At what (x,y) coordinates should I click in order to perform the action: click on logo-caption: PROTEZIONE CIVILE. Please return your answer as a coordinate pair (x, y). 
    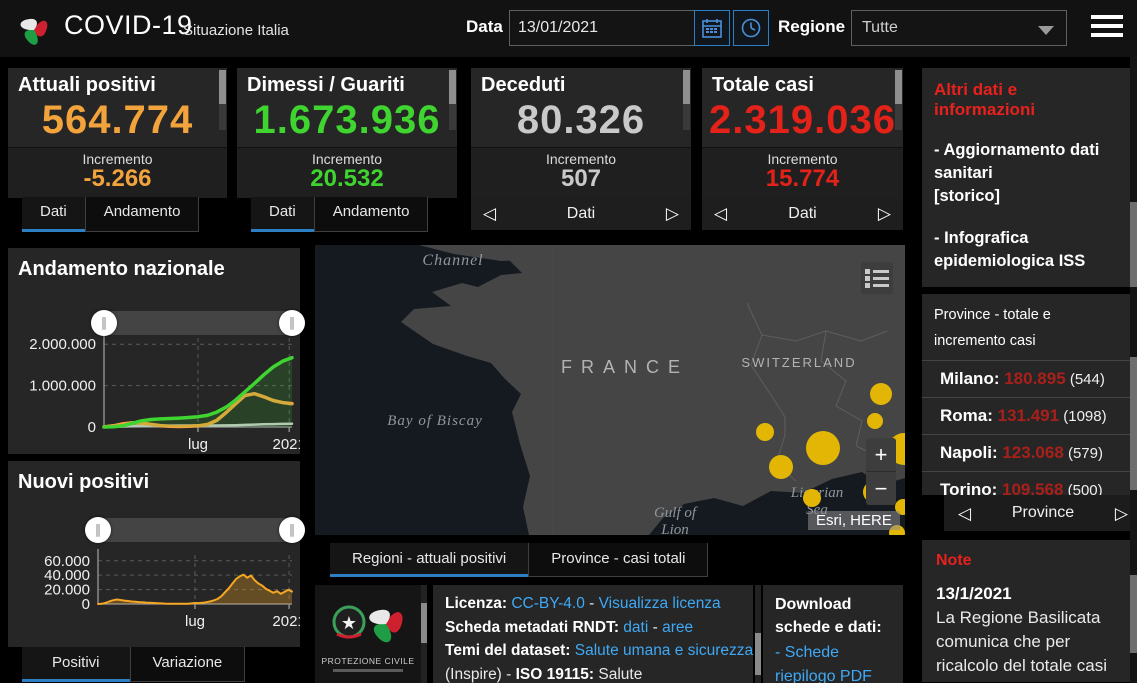
    Looking at the image, I should click on (368, 661).